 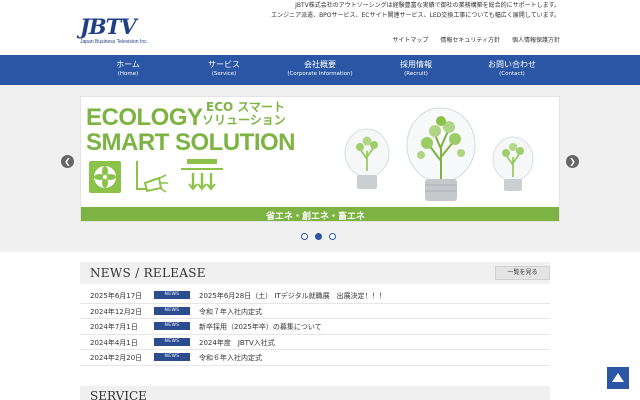 I want to click on news-date: 2025年6月17日, so click(x=116, y=296).